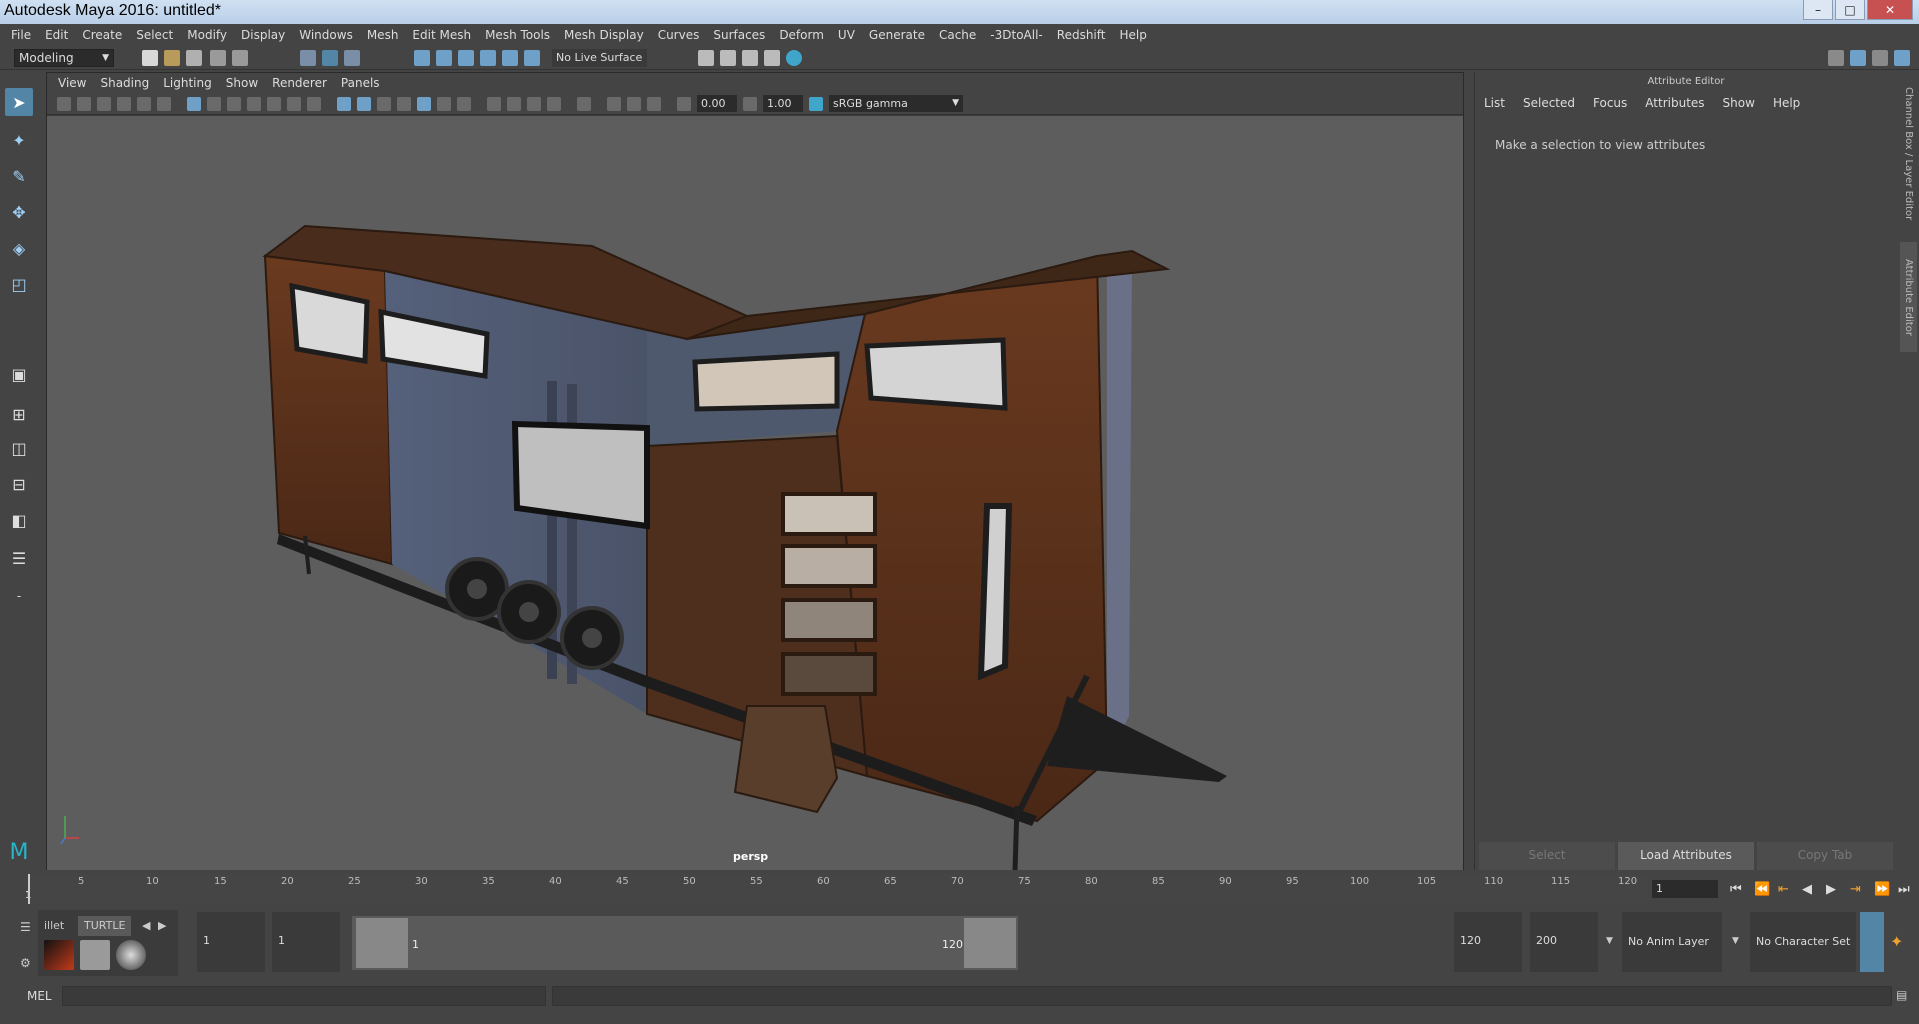 This screenshot has height=1024, width=1919. Describe the element at coordinates (254, 104) in the screenshot. I see `gate-mask-icon` at that location.